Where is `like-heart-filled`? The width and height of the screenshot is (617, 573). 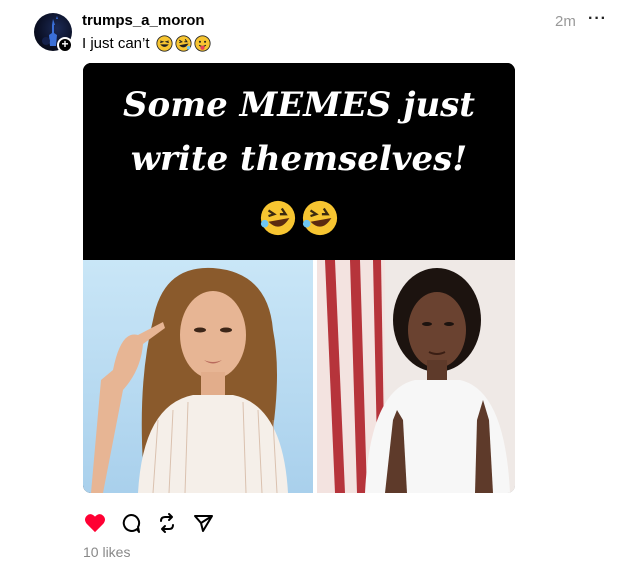 like-heart-filled is located at coordinates (95, 523).